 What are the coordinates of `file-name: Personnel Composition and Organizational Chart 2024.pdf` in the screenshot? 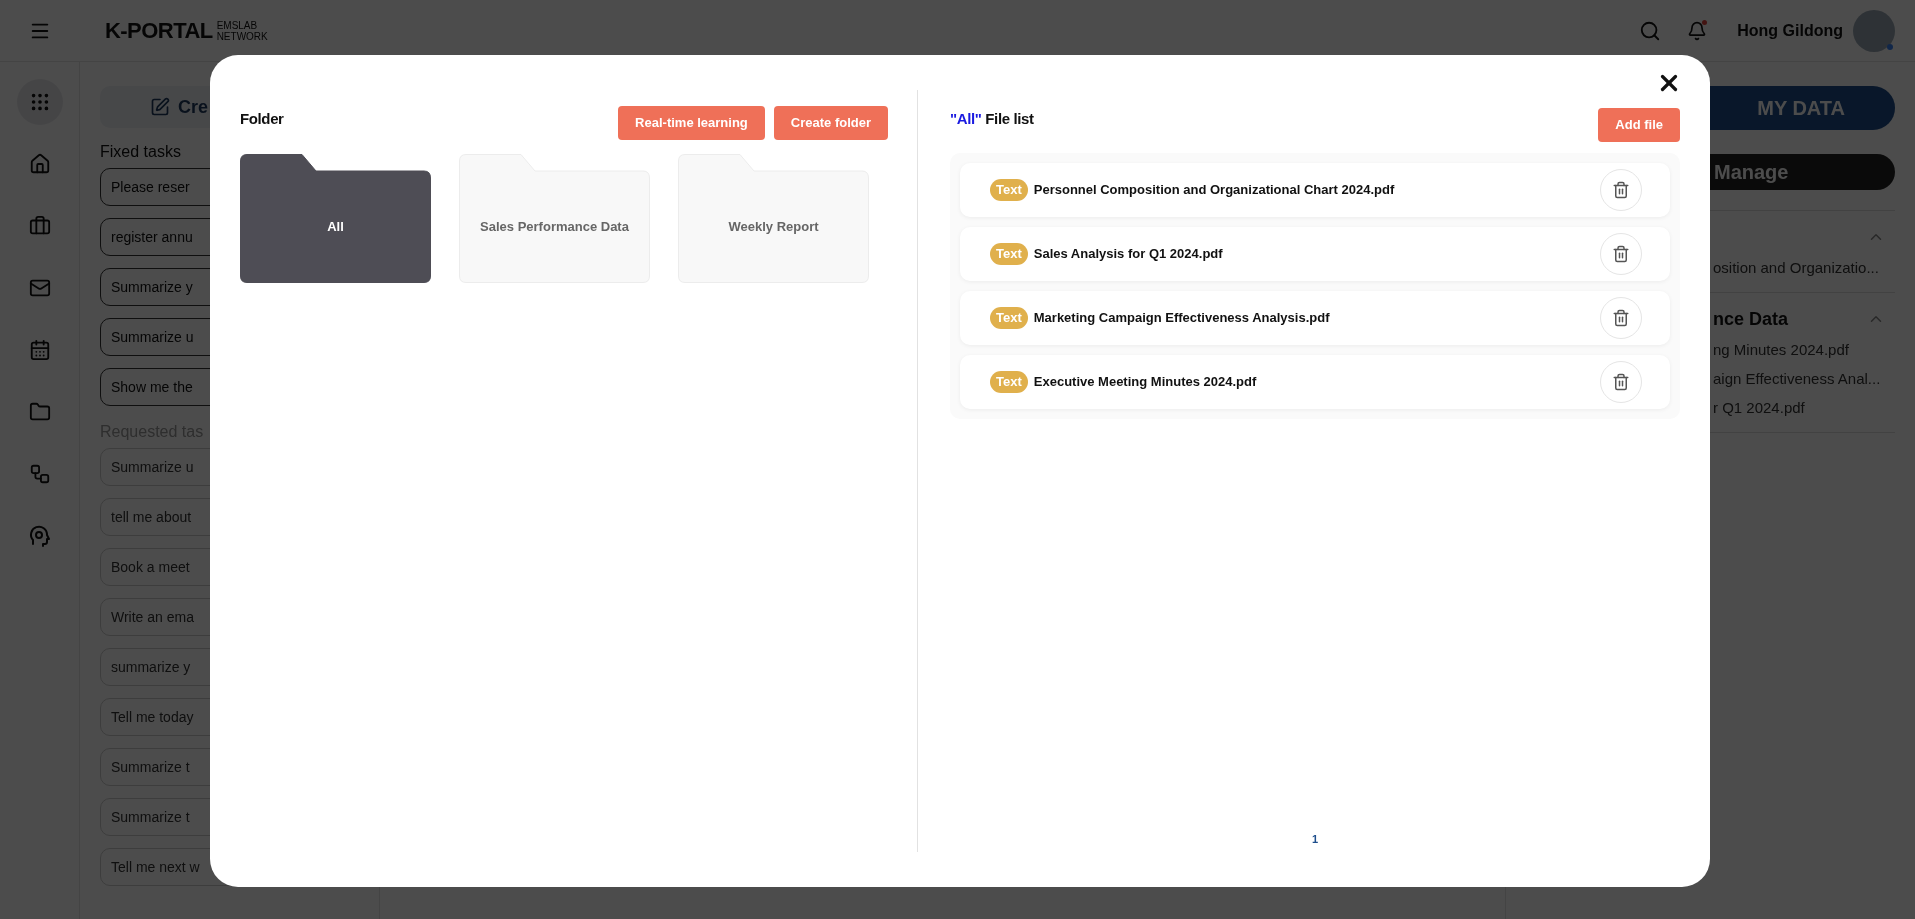 It's located at (1214, 190).